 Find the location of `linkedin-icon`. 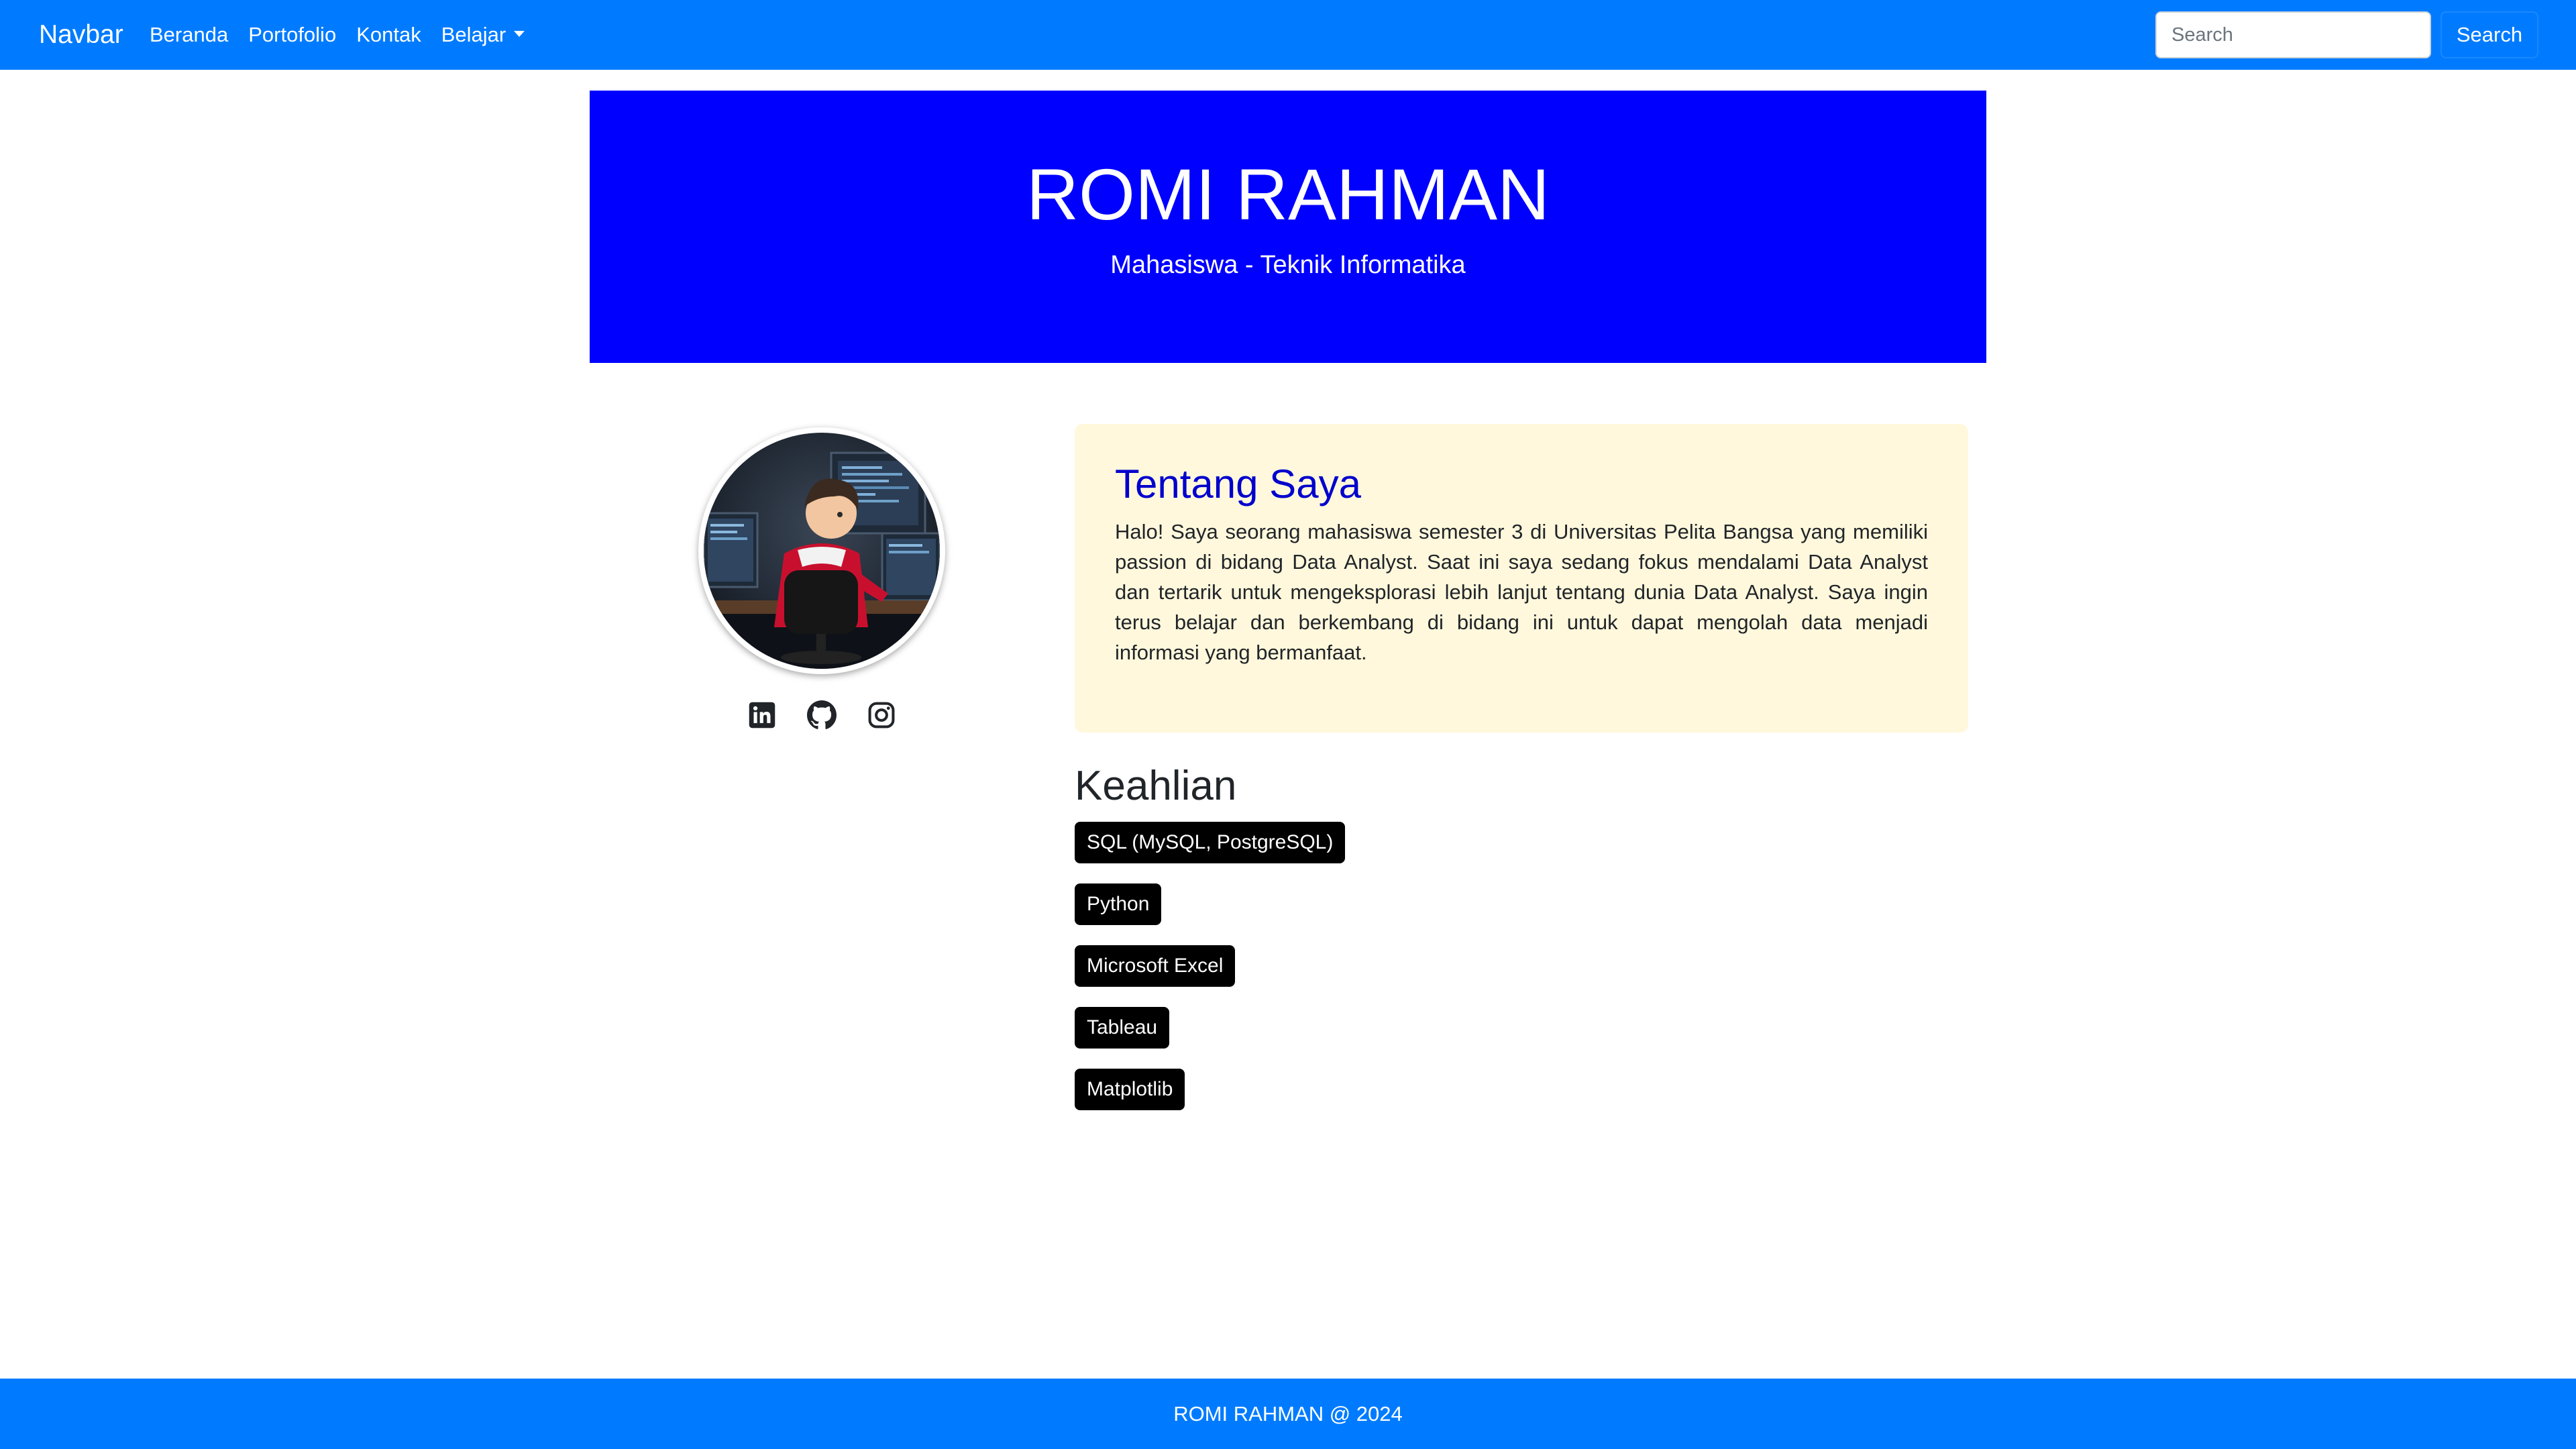

linkedin-icon is located at coordinates (762, 715).